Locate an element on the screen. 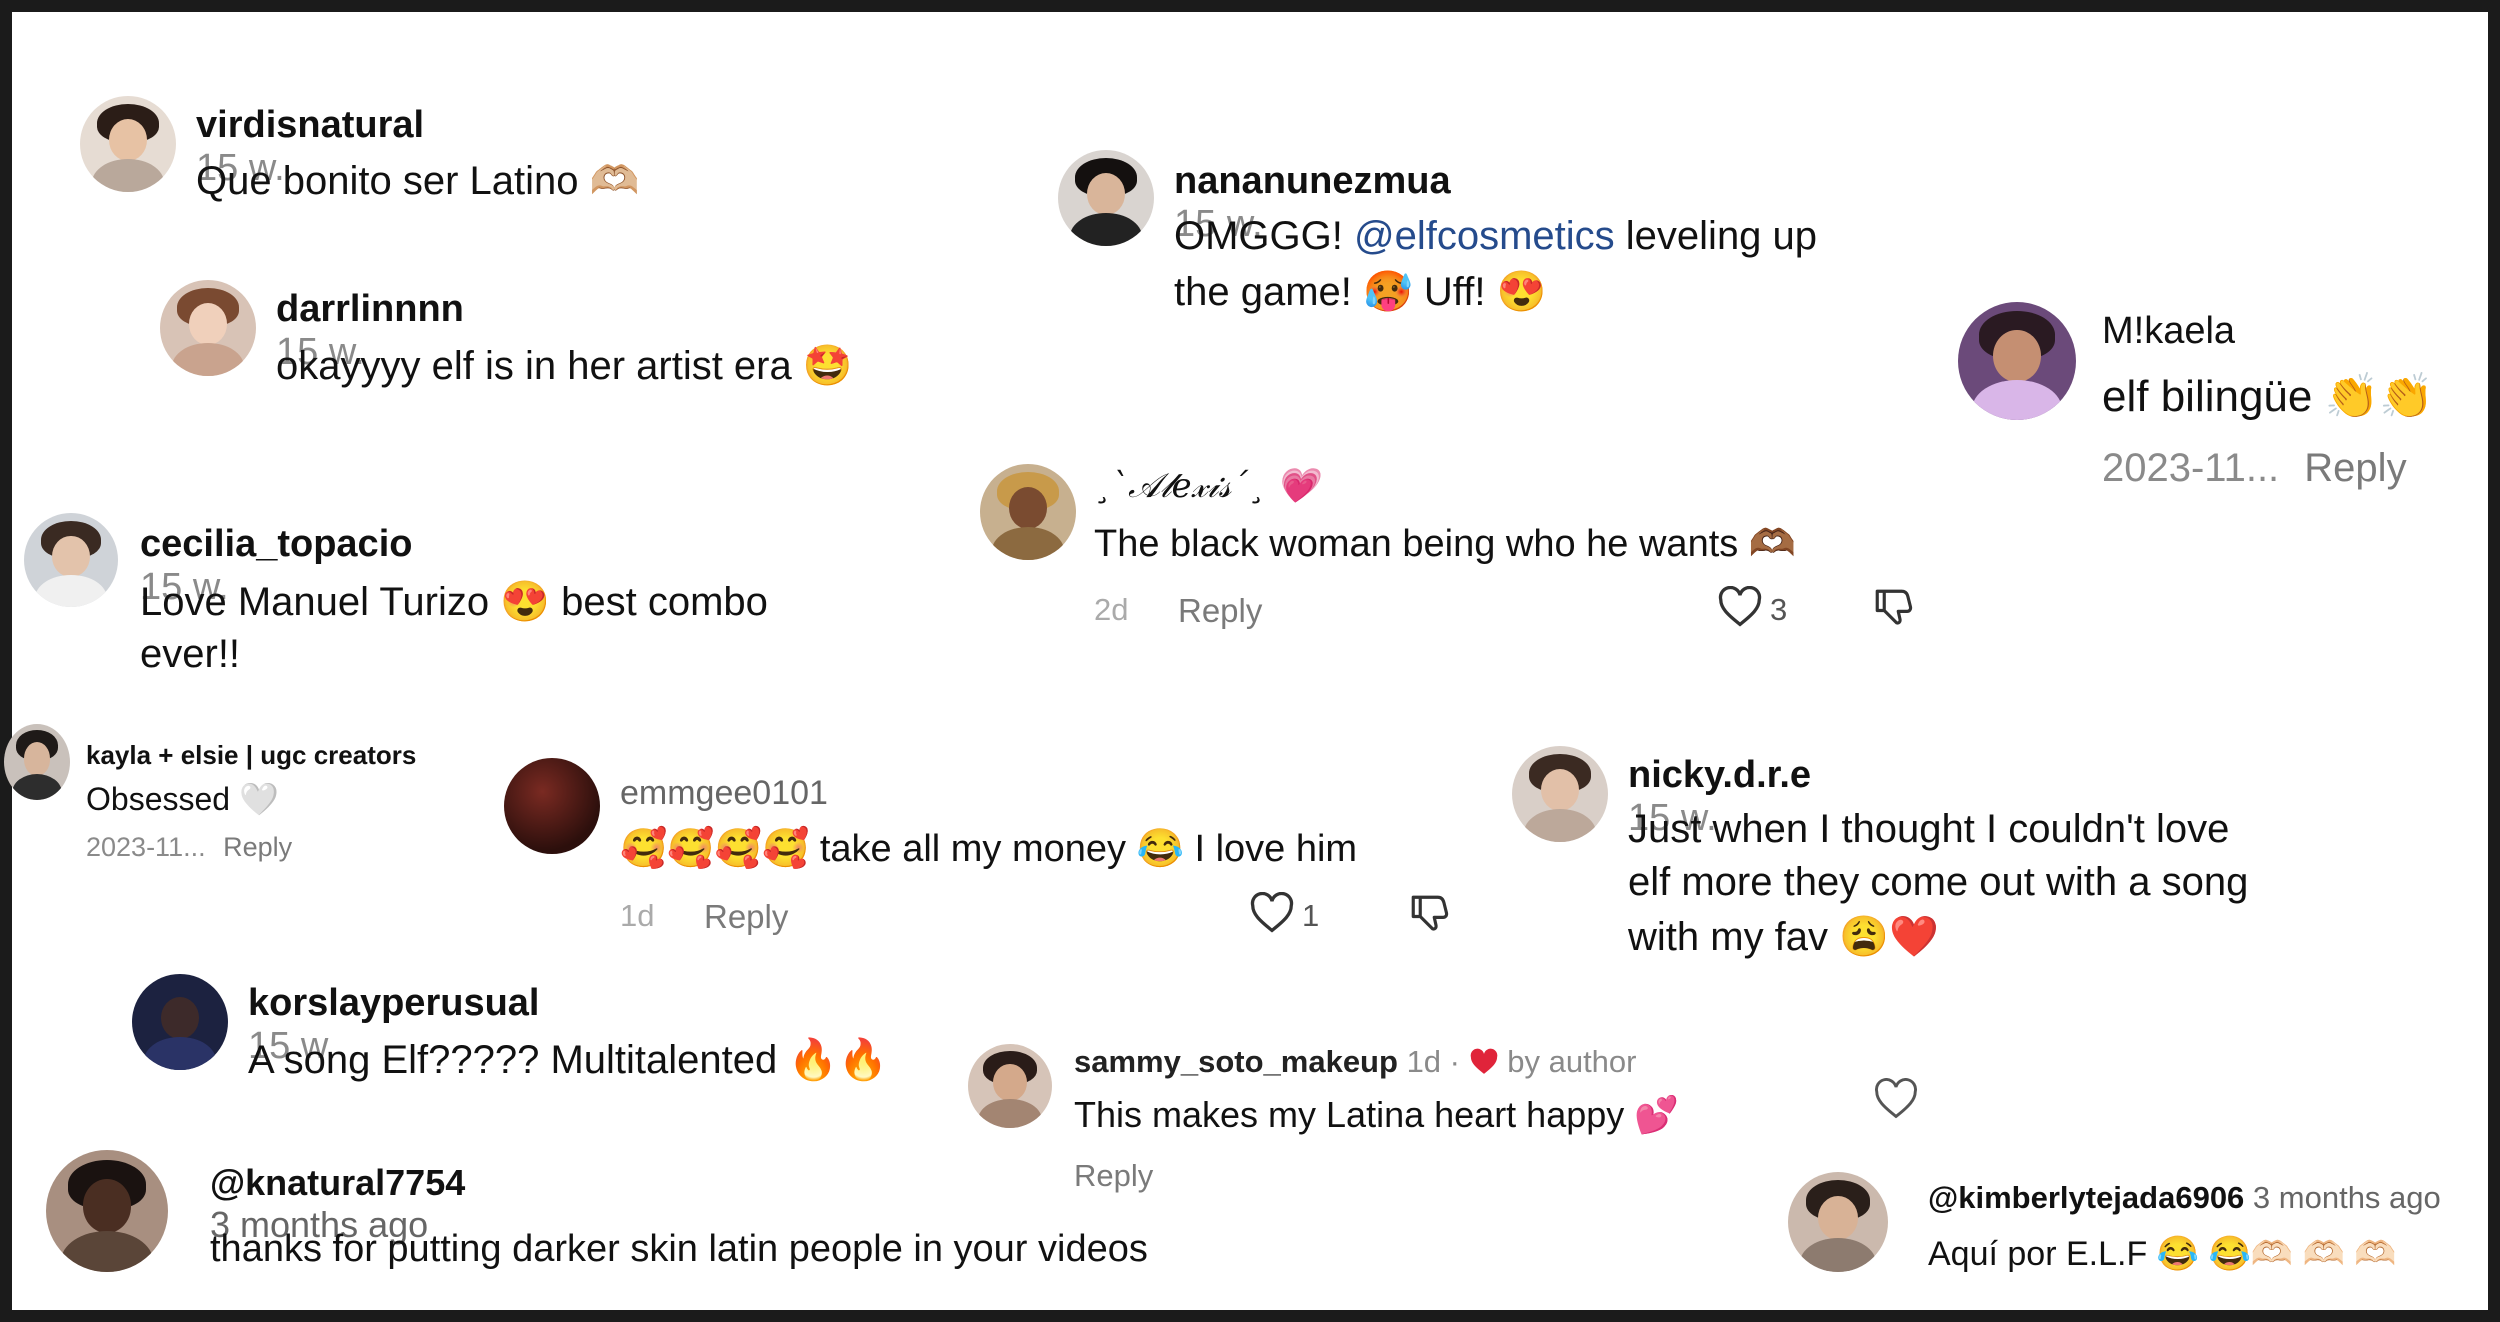 This screenshot has width=2500, height=1322. username: @kimberlytejada6906 is located at coordinates (2086, 1197).